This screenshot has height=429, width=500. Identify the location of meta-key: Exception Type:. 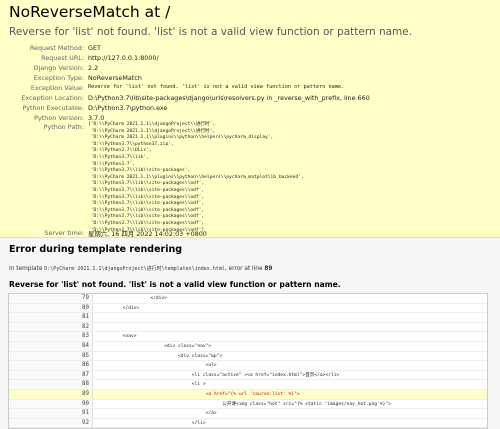
(58, 78).